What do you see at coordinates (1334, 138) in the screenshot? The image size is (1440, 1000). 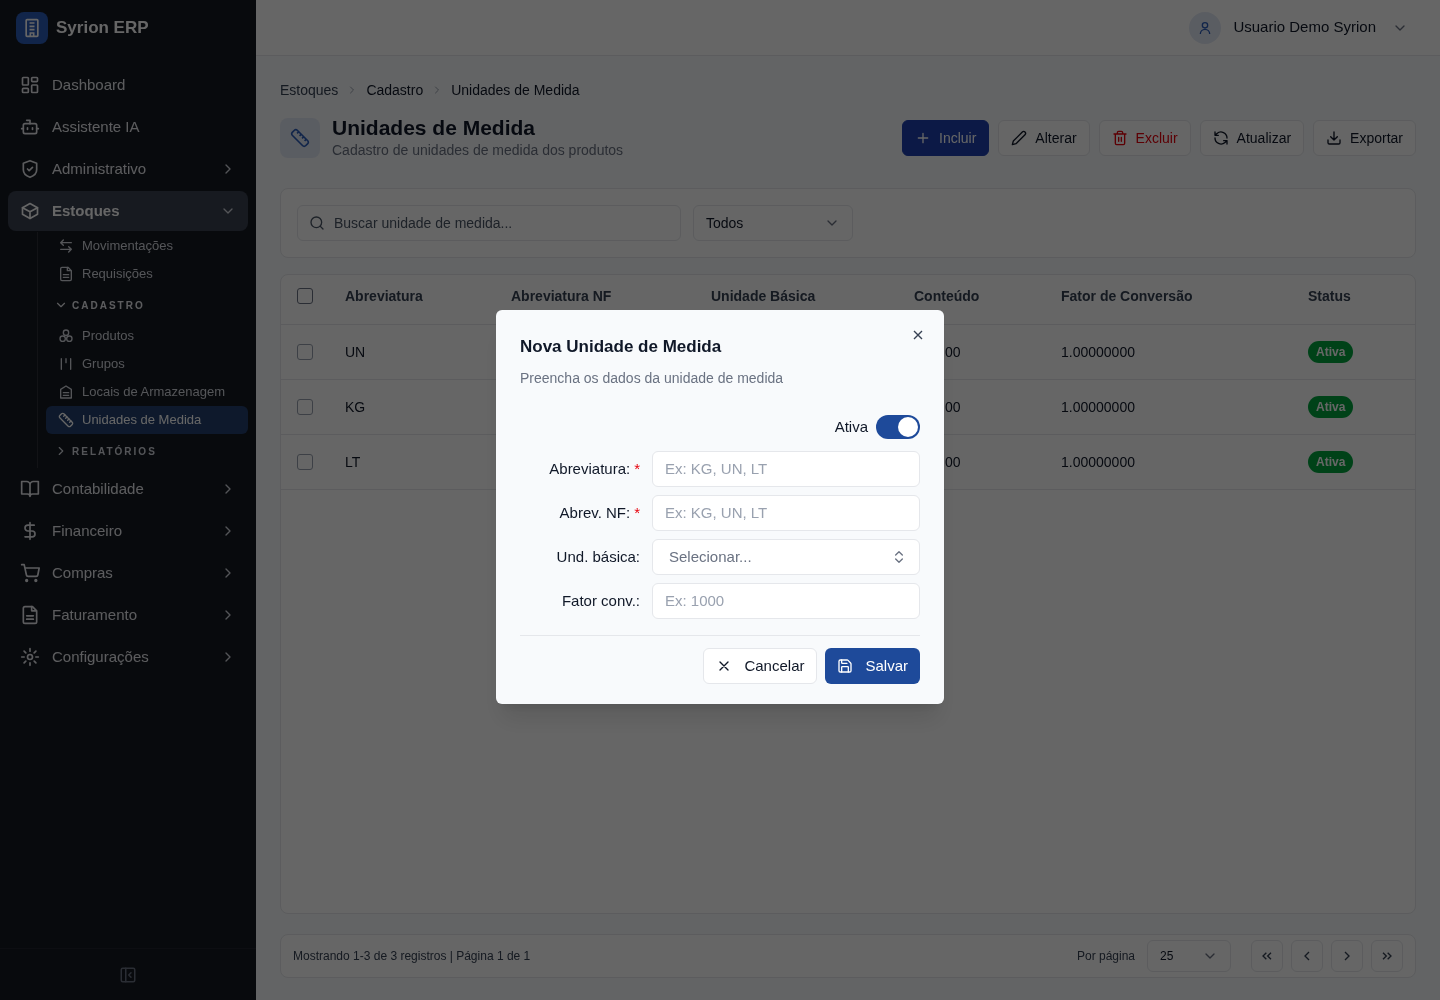 I see `download-icon` at bounding box center [1334, 138].